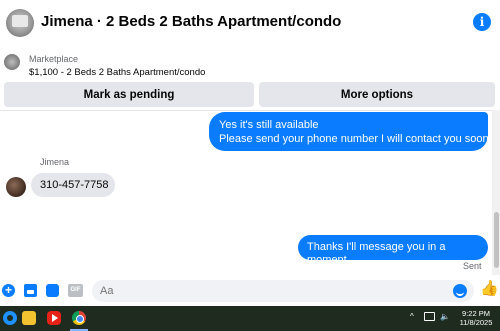  What do you see at coordinates (52, 290) in the screenshot?
I see `sticker-icon` at bounding box center [52, 290].